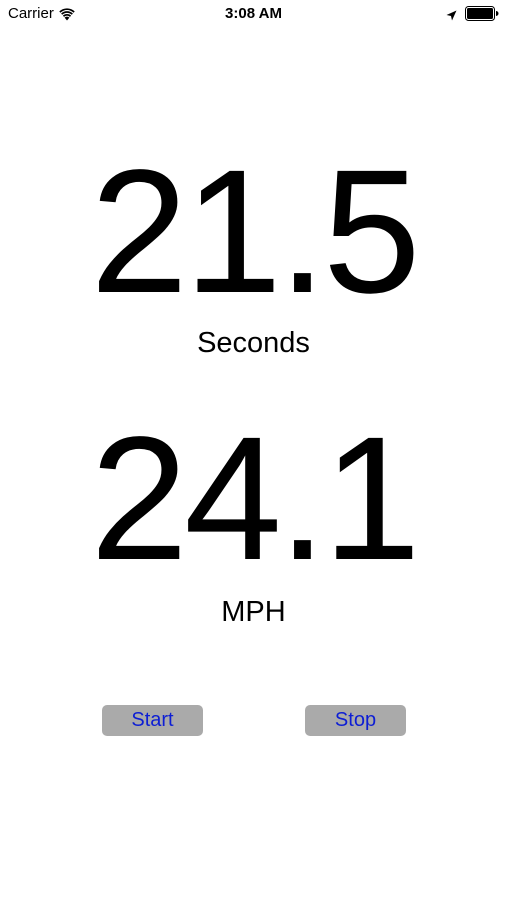 The height and width of the screenshot is (900, 507). I want to click on stop-button: Stop, so click(355, 720).